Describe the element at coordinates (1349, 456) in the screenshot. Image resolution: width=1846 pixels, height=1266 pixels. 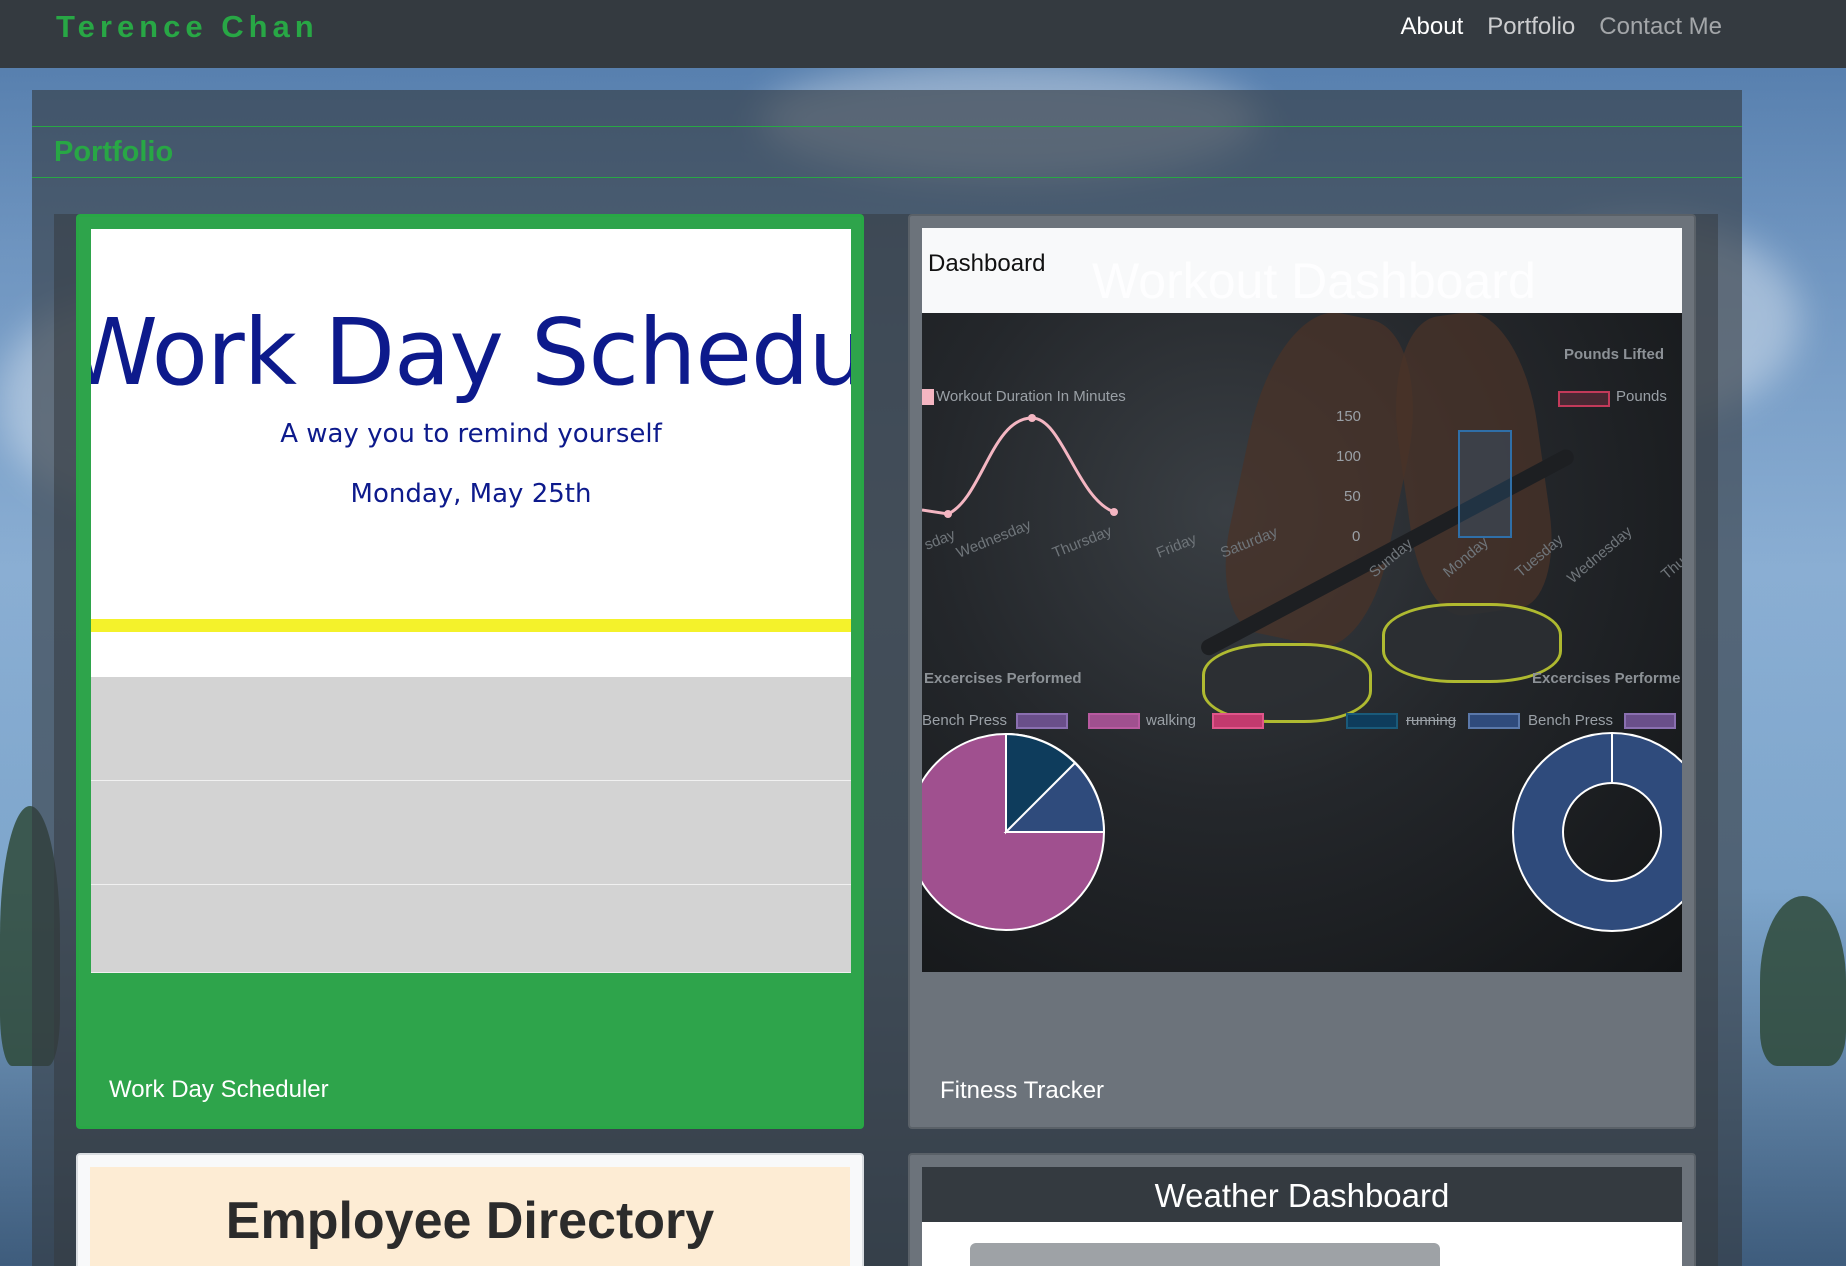
I see `bar-y-tick: 100` at that location.